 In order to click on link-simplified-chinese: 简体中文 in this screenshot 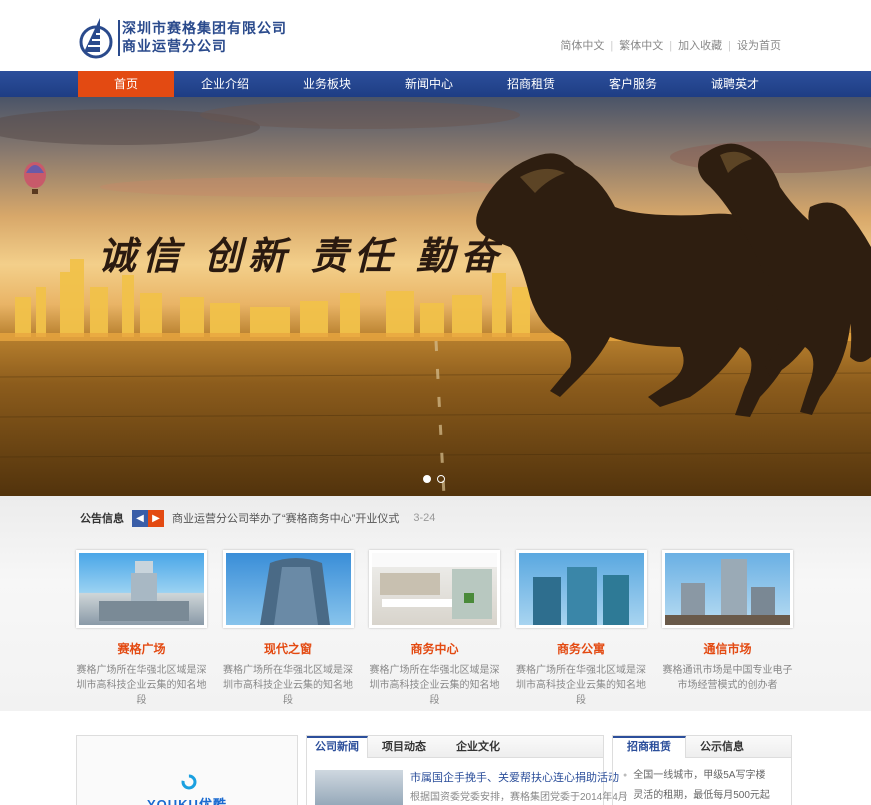, I will do `click(582, 46)`.